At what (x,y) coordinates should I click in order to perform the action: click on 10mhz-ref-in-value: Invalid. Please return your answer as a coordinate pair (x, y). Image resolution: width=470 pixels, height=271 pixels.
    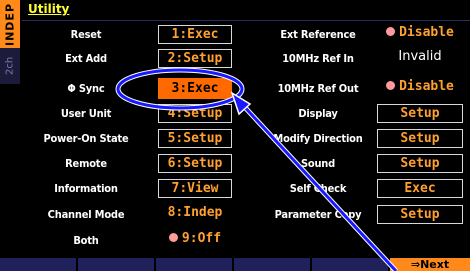
    Looking at the image, I should click on (420, 56).